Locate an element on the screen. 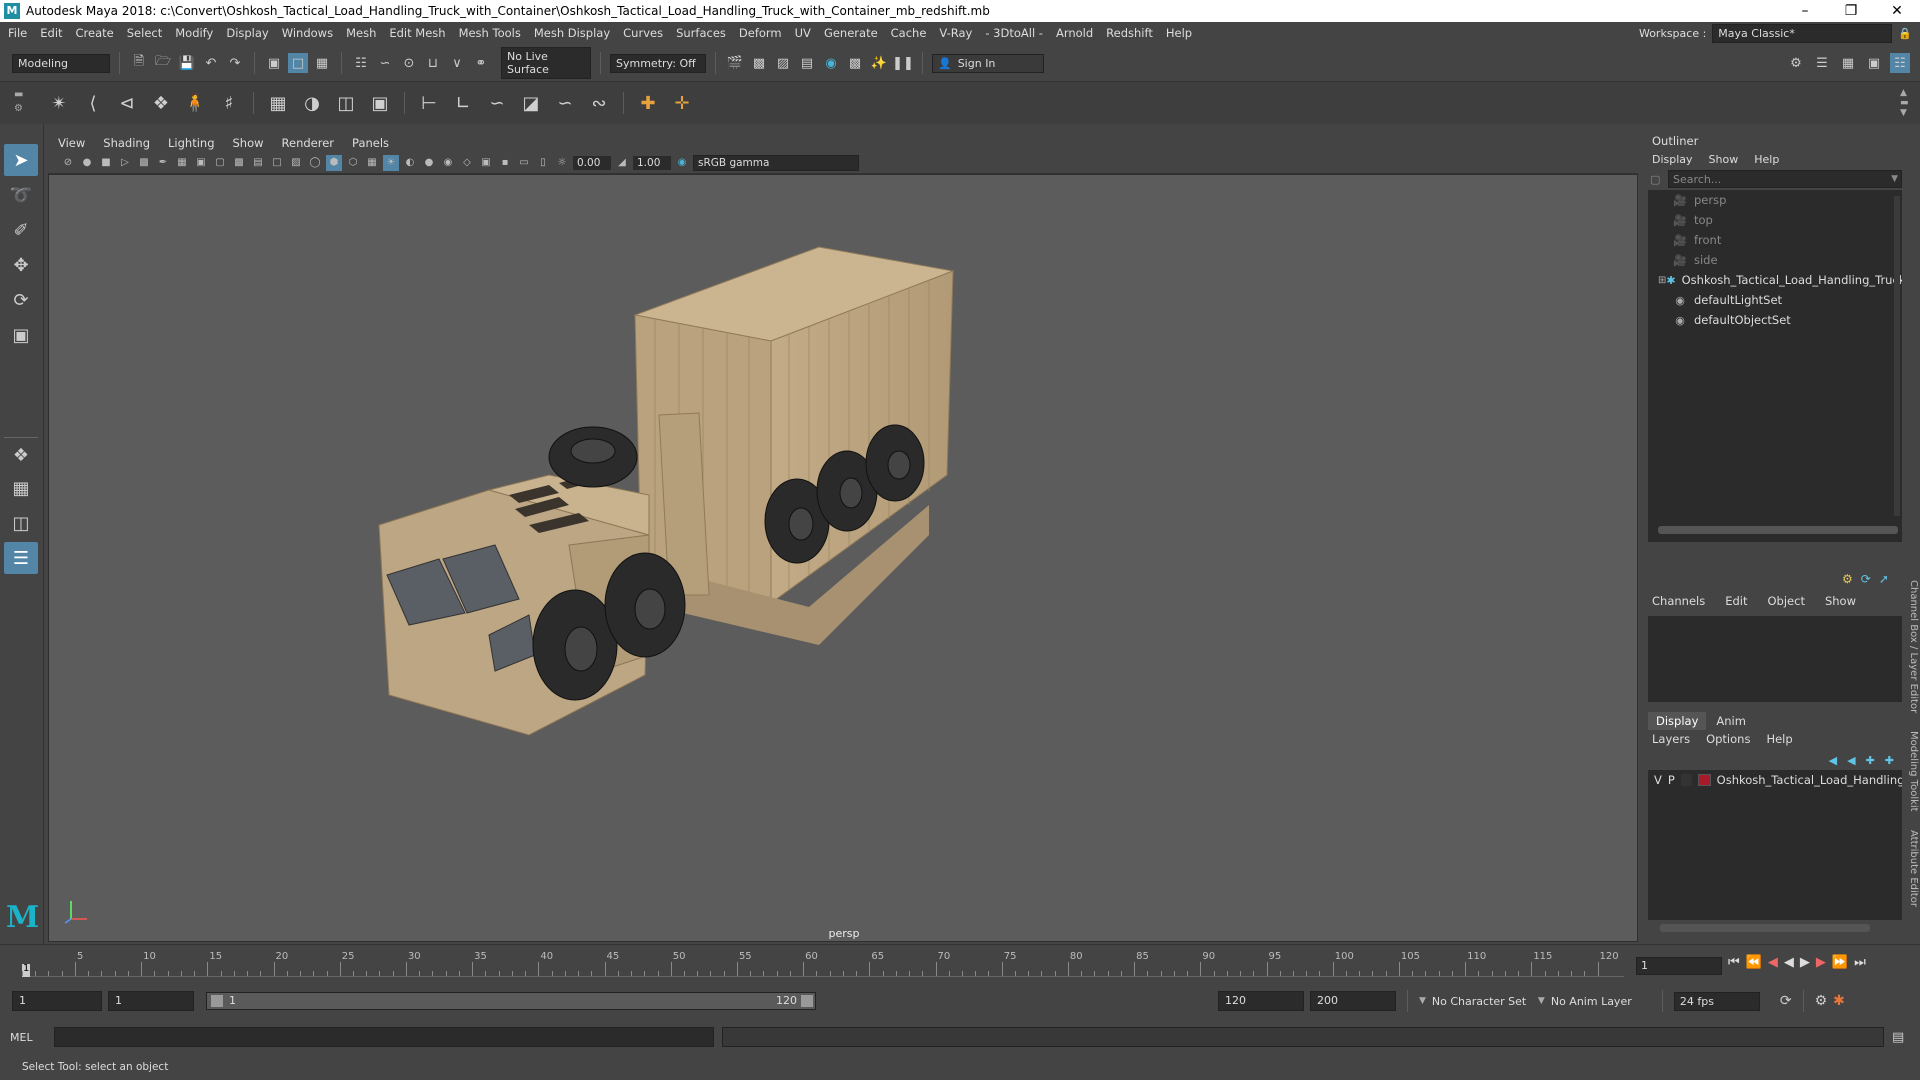 The height and width of the screenshot is (1080, 1920). outliner-menu-show: Show is located at coordinates (1724, 159).